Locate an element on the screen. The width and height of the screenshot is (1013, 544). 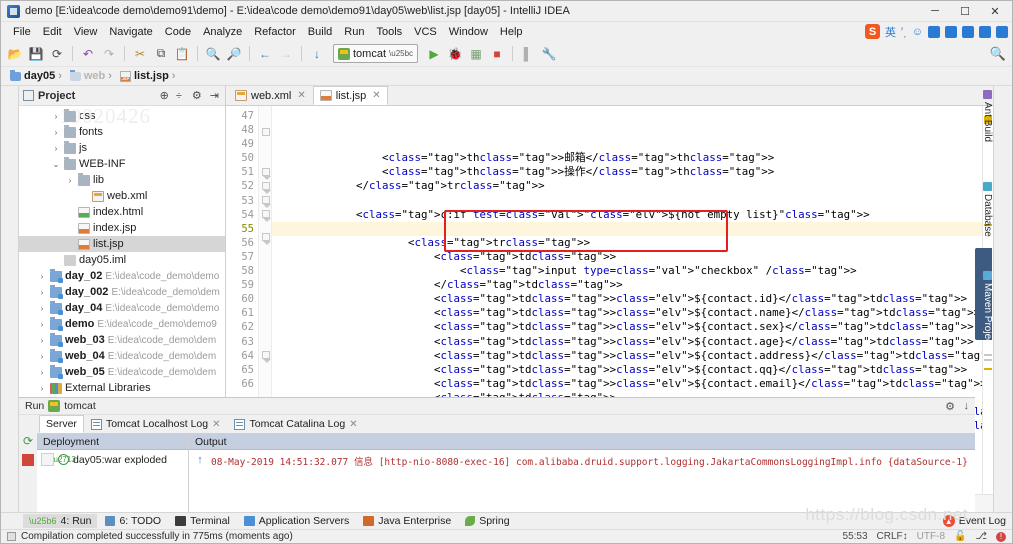
ime-skin-icon is located at coordinates (985, 31).